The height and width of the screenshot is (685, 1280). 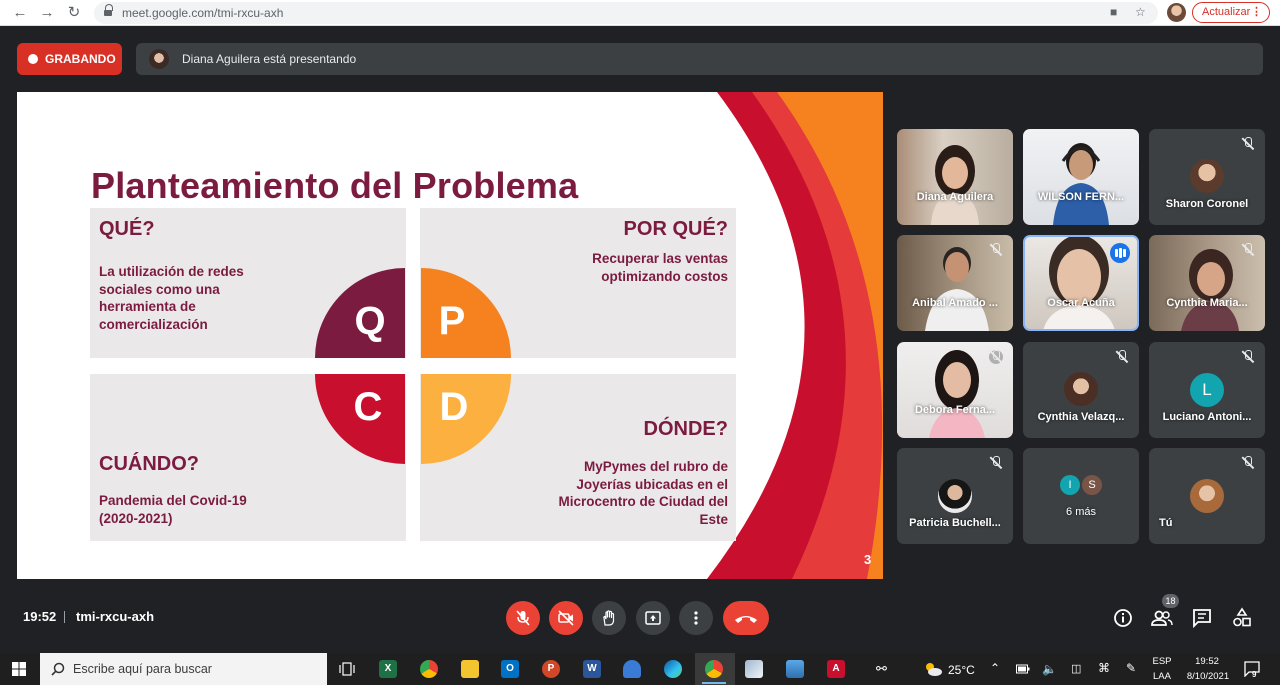 I want to click on participant-tile: Oscar Acuña, so click(x=1081, y=283).